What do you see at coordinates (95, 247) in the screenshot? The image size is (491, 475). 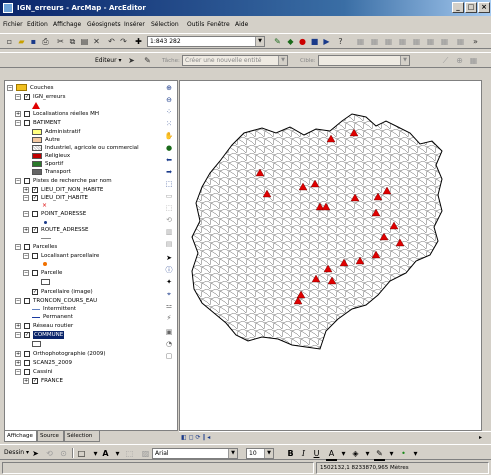 I see `group-parcelles: − Parcelles` at bounding box center [95, 247].